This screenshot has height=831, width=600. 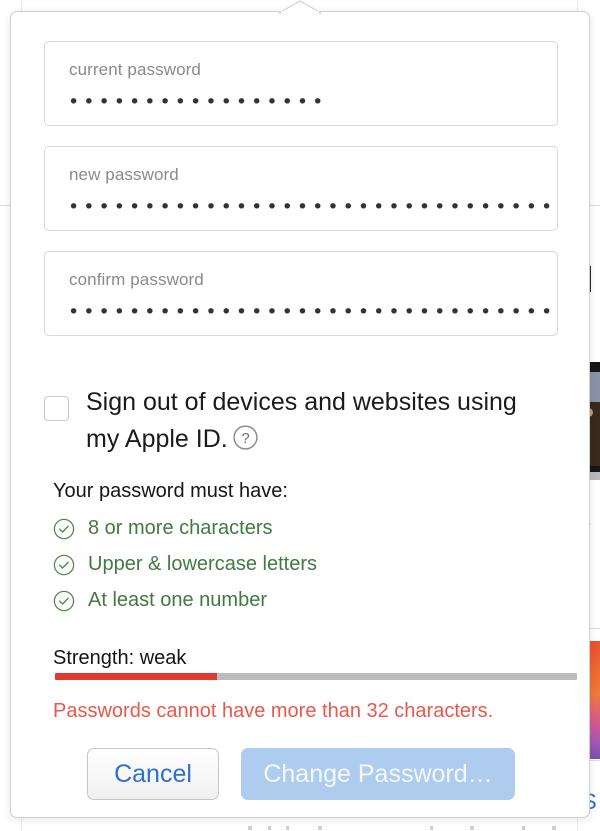 What do you see at coordinates (300, 7) in the screenshot?
I see `popover-arrow-icon` at bounding box center [300, 7].